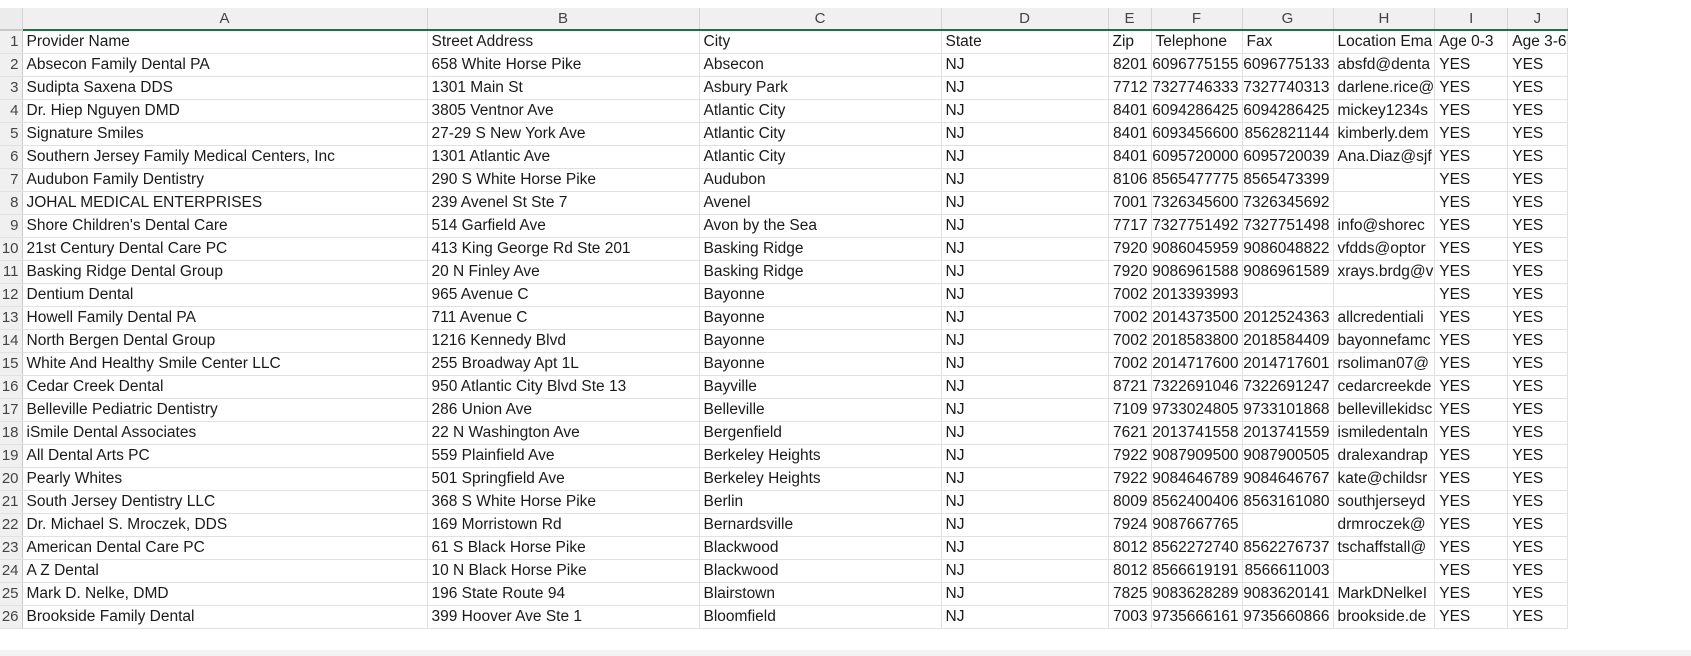 This screenshot has height=656, width=1691. I want to click on row-header: 8, so click(11, 203).